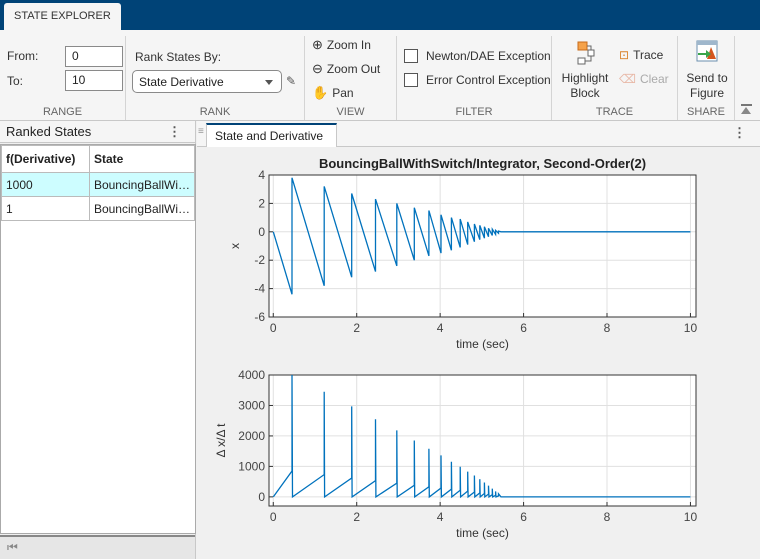 Image resolution: width=760 pixels, height=559 pixels. Describe the element at coordinates (706, 112) in the screenshot. I see `share-section-label: SHARE` at that location.